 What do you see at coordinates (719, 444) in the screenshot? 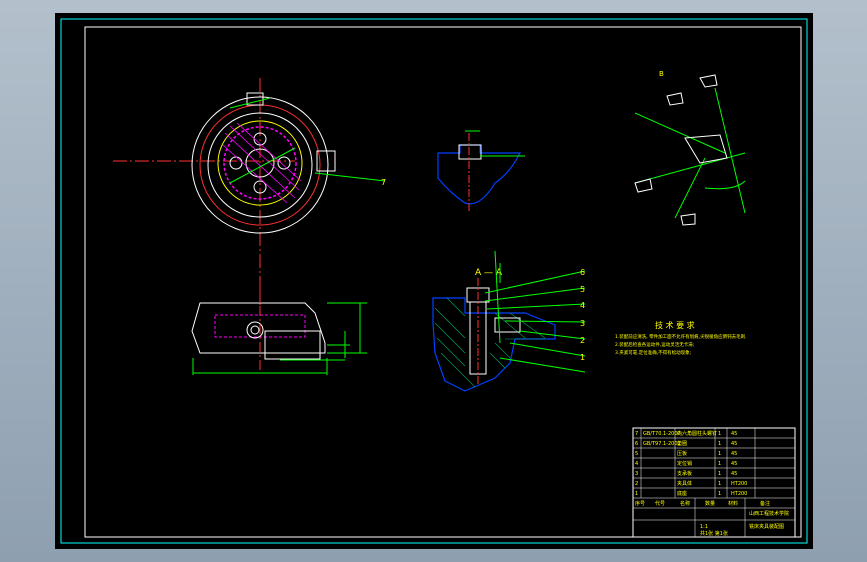
I see `part-qty-6: 1` at bounding box center [719, 444].